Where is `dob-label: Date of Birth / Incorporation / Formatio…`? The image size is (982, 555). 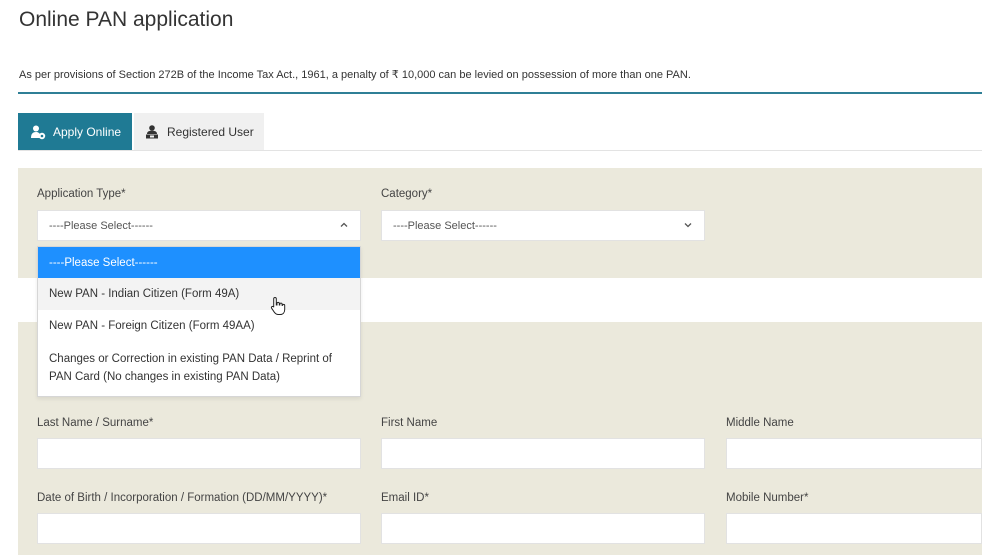 dob-label: Date of Birth / Incorporation / Formatio… is located at coordinates (182, 498).